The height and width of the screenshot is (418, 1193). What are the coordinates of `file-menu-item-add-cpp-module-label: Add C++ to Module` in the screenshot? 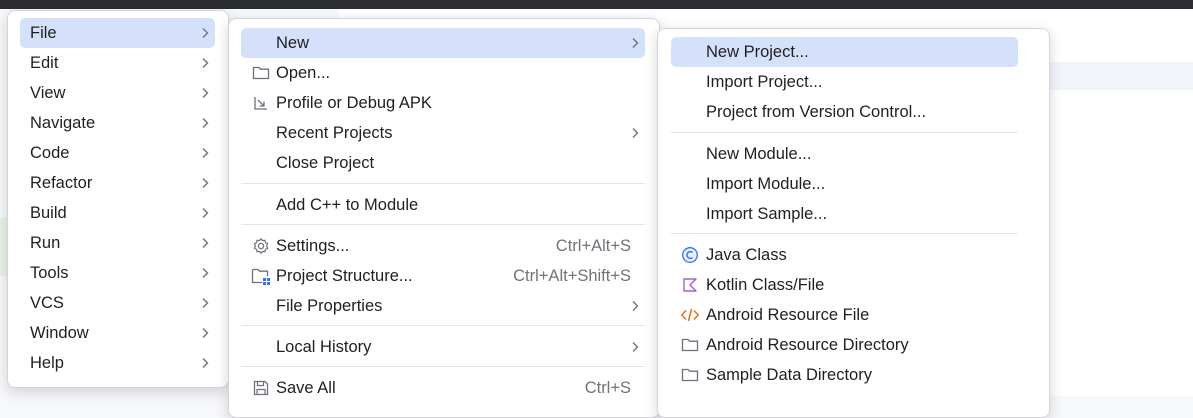 It's located at (347, 204).